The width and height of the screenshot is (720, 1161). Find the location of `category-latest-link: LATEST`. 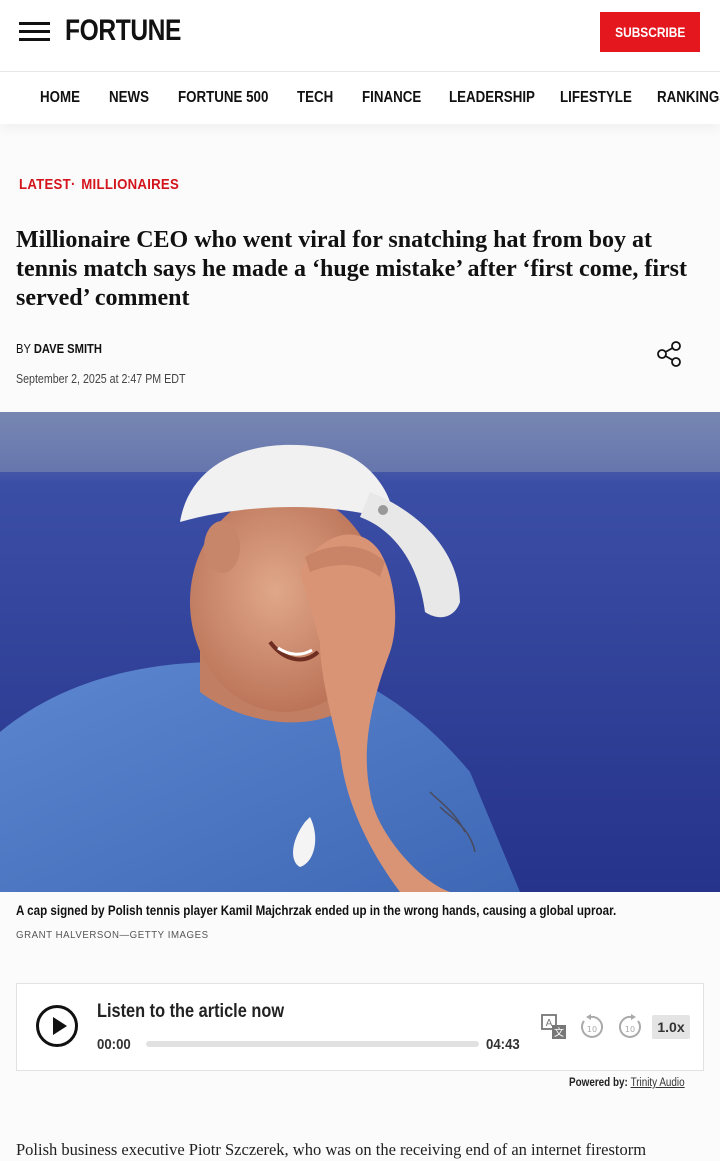

category-latest-link: LATEST is located at coordinates (45, 184).